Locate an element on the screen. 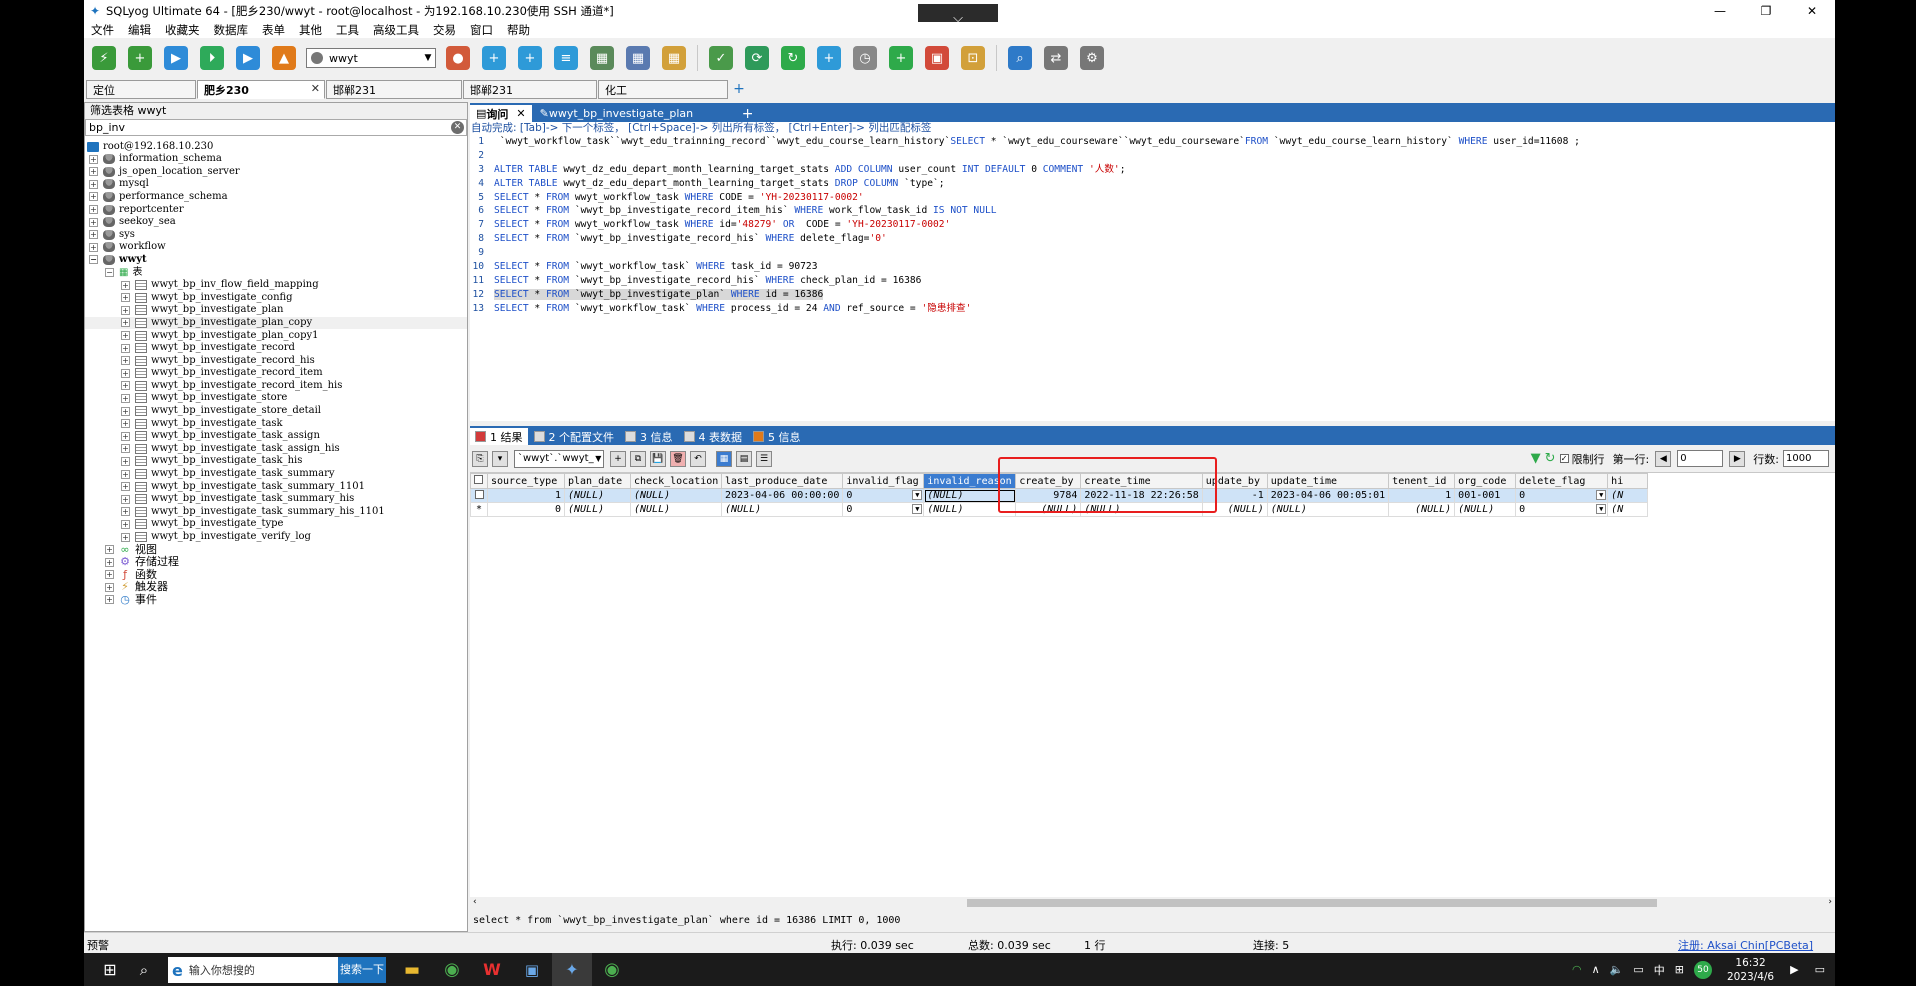  row-selector: * is located at coordinates (479, 509).